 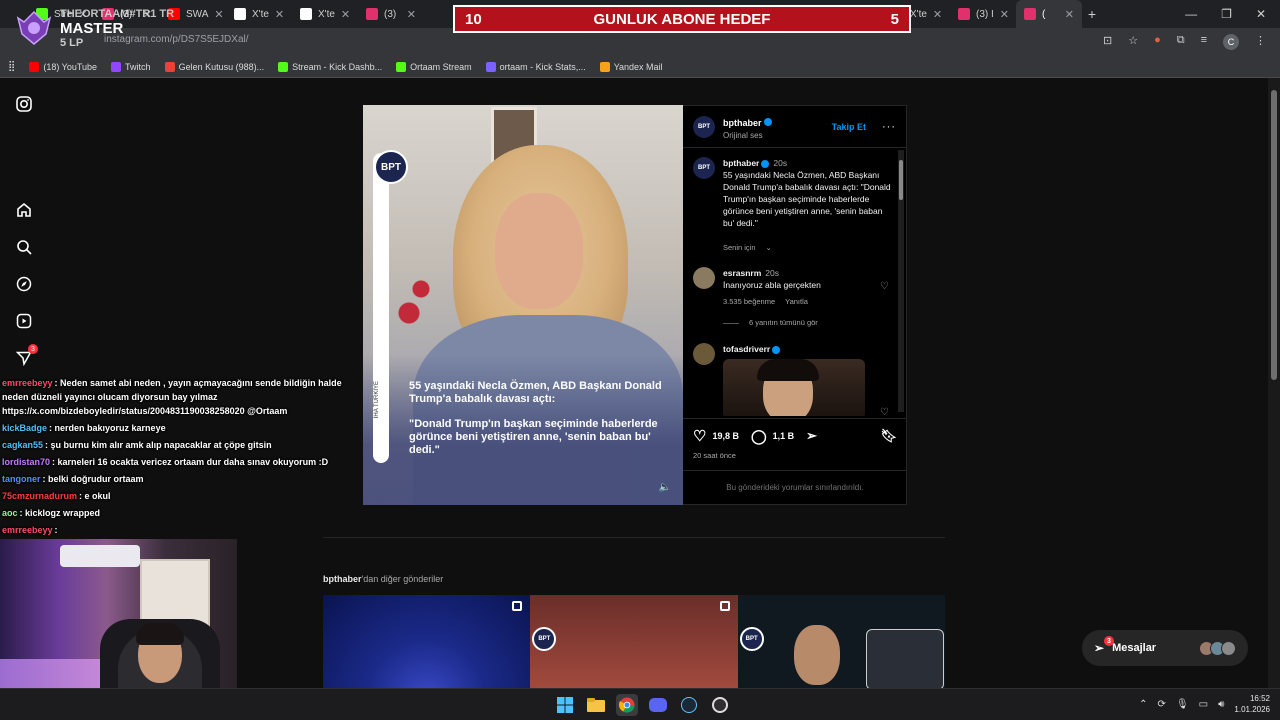 What do you see at coordinates (983, 14) in the screenshot?
I see `browser-tab: (3) I ✕` at bounding box center [983, 14].